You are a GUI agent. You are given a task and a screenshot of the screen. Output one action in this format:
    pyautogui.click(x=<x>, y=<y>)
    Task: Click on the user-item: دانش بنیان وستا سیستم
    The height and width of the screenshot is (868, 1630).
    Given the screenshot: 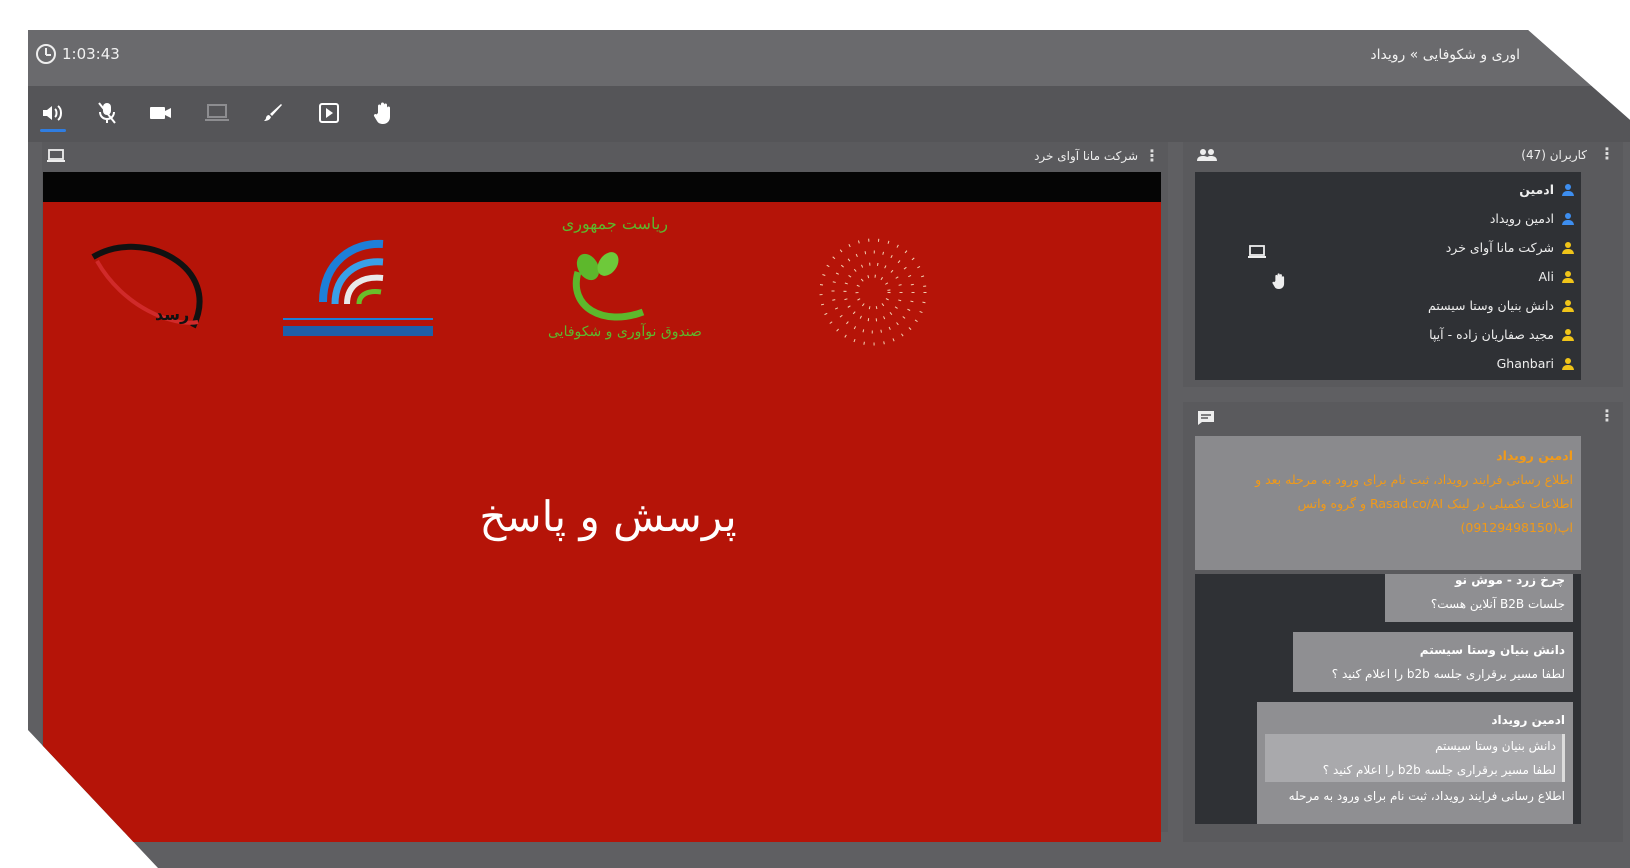 What is the action you would take?
    pyautogui.click(x=1501, y=305)
    